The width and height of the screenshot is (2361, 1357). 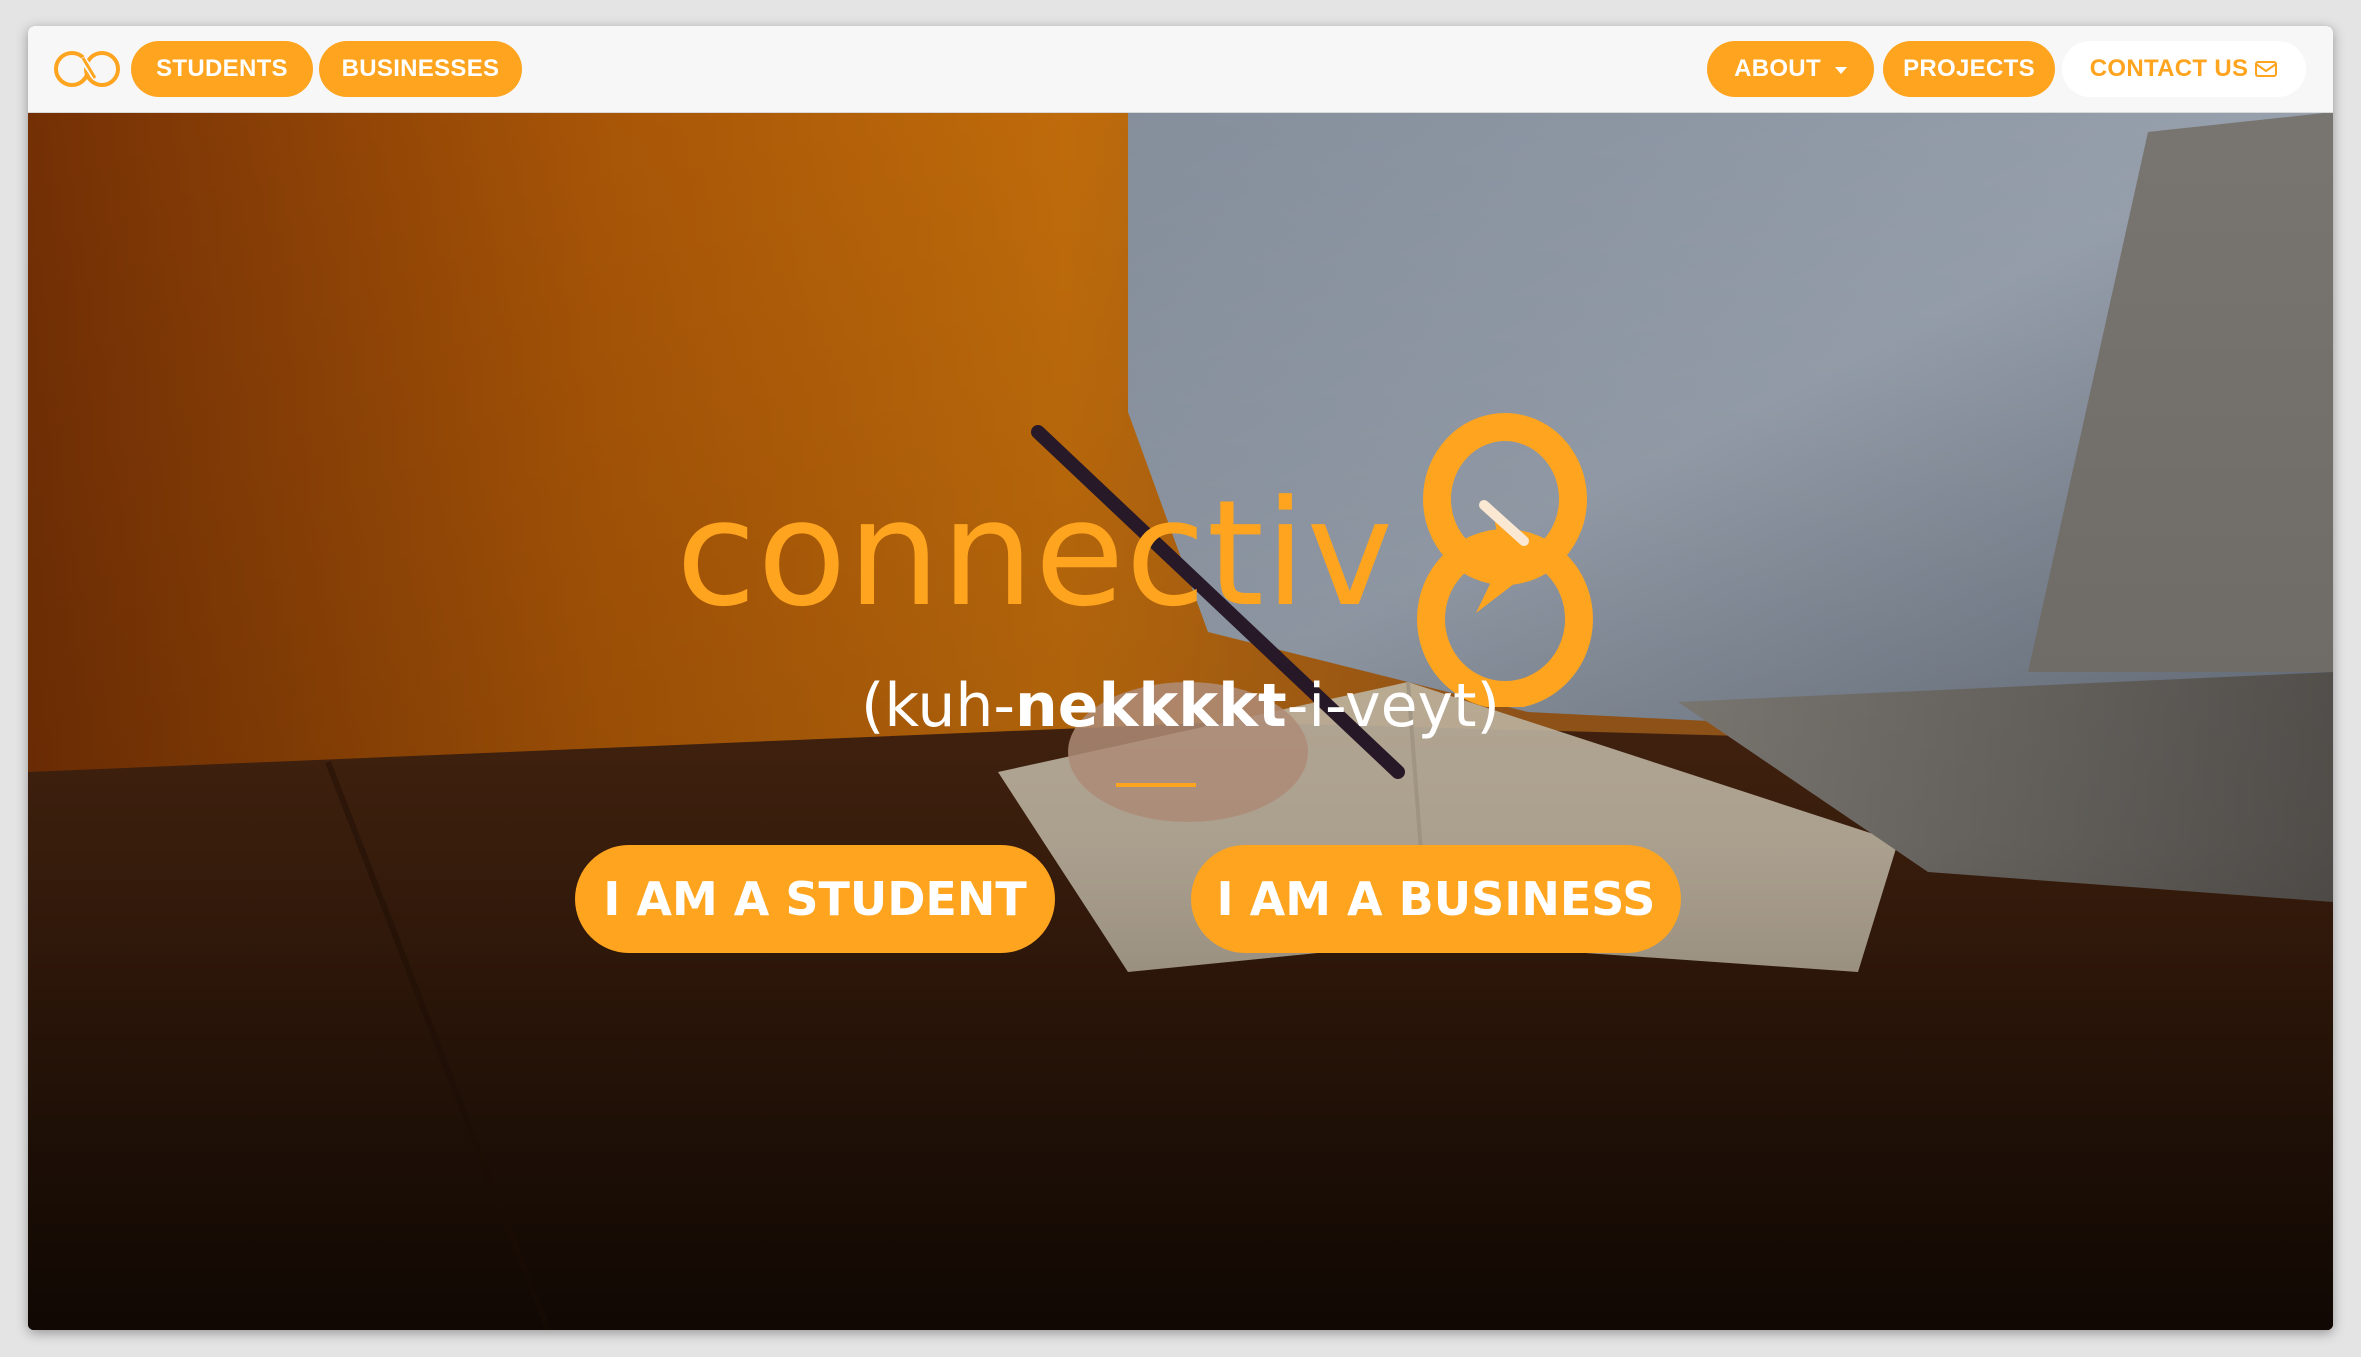 I want to click on nav-contact-label: CONTACT US, so click(x=2169, y=68).